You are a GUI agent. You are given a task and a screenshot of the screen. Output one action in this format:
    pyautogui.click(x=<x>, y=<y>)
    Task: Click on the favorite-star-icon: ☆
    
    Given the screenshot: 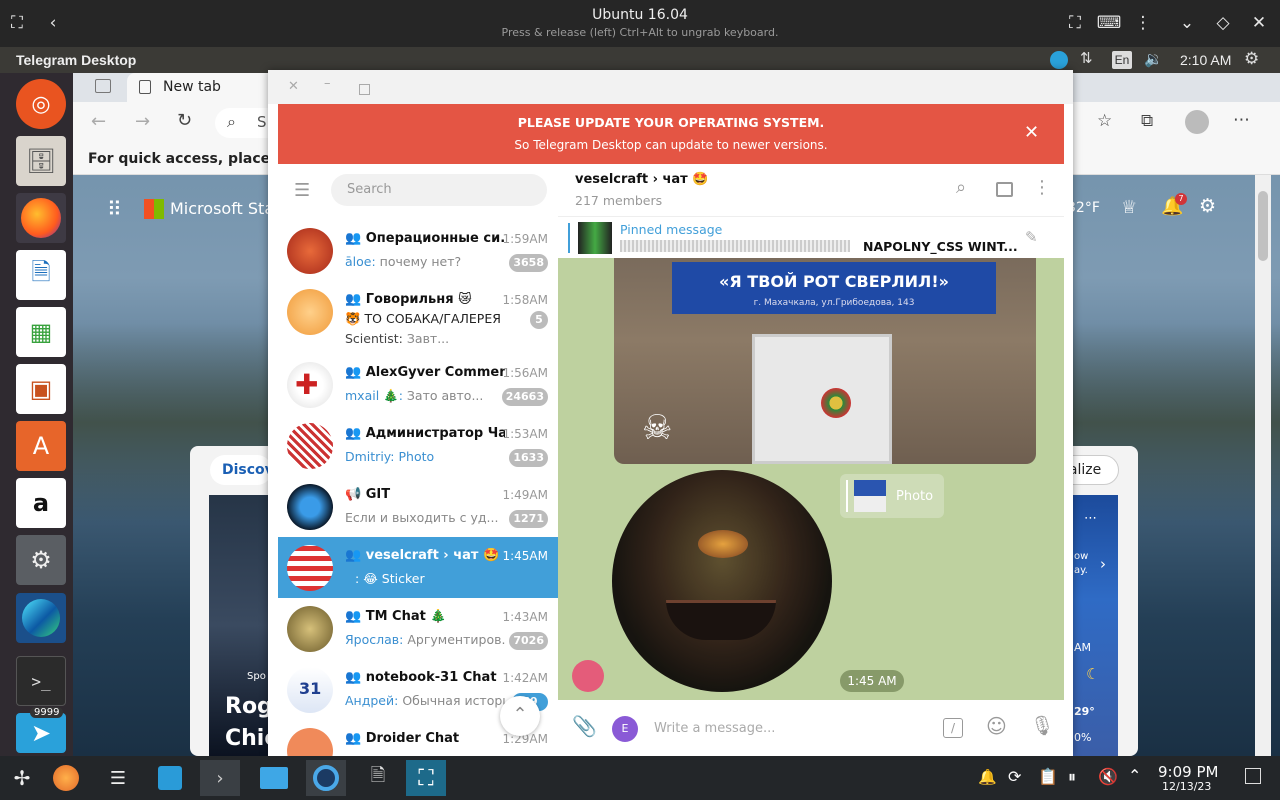 What is the action you would take?
    pyautogui.click(x=1104, y=121)
    